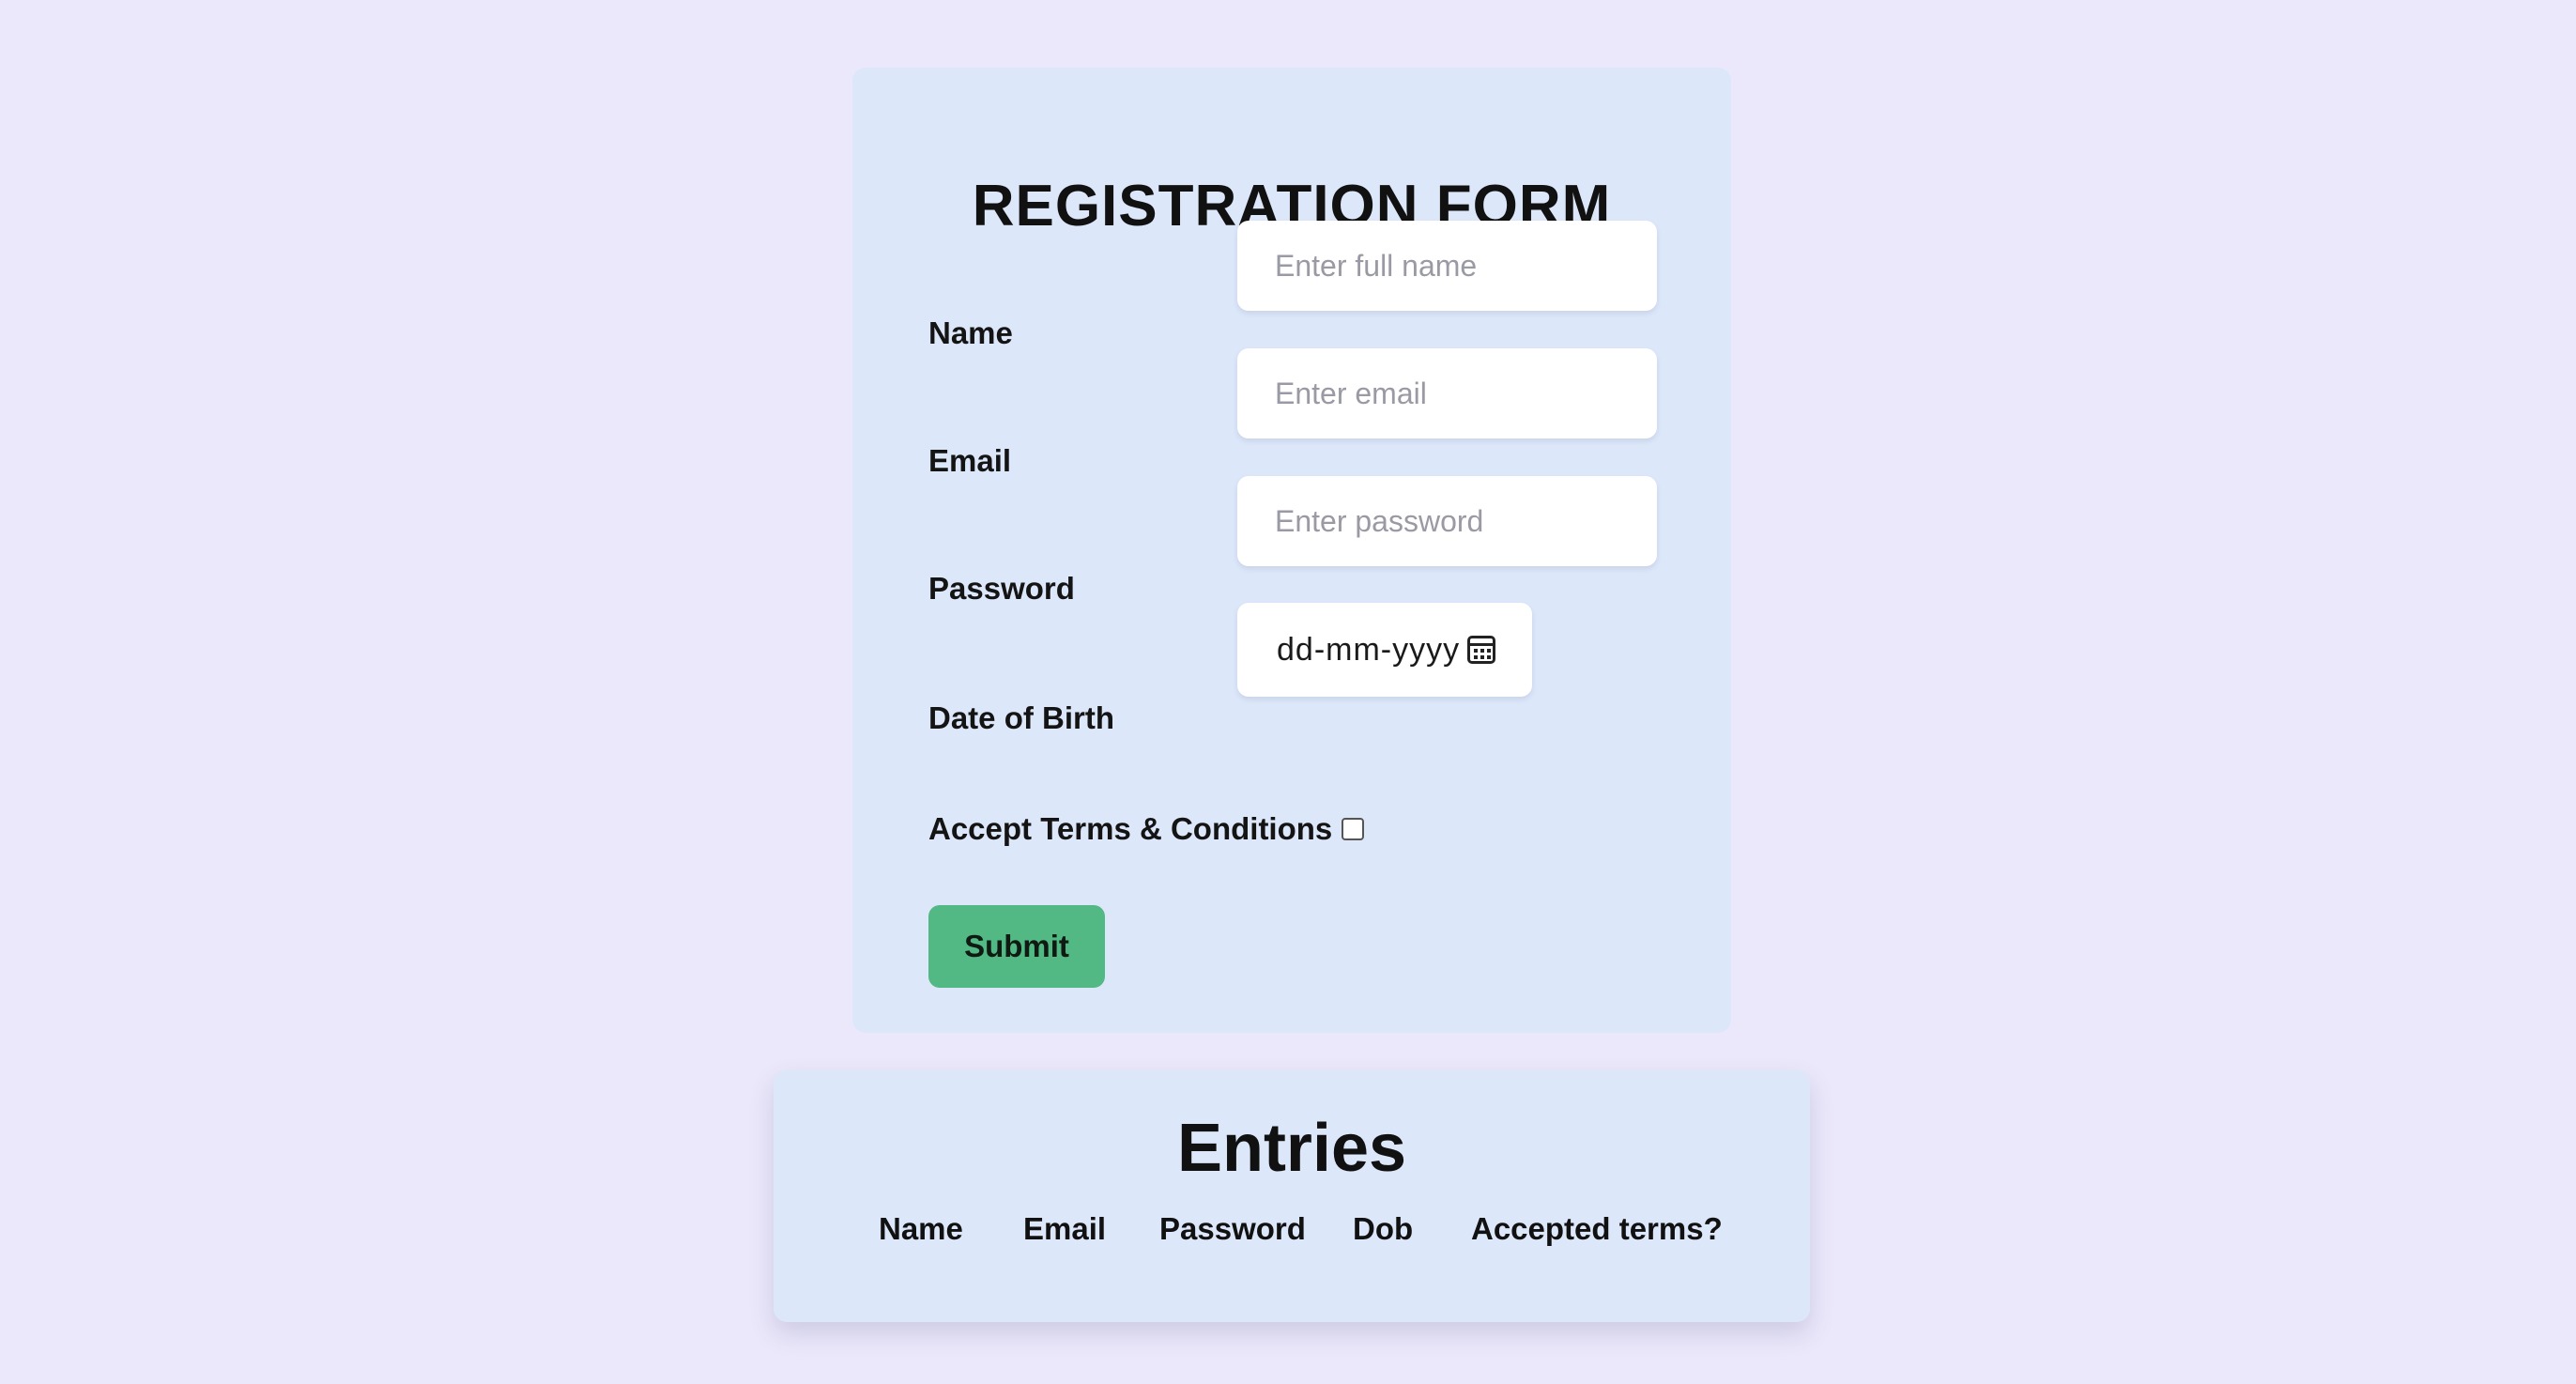  What do you see at coordinates (1021, 717) in the screenshot?
I see `dob-label: Date of Birth` at bounding box center [1021, 717].